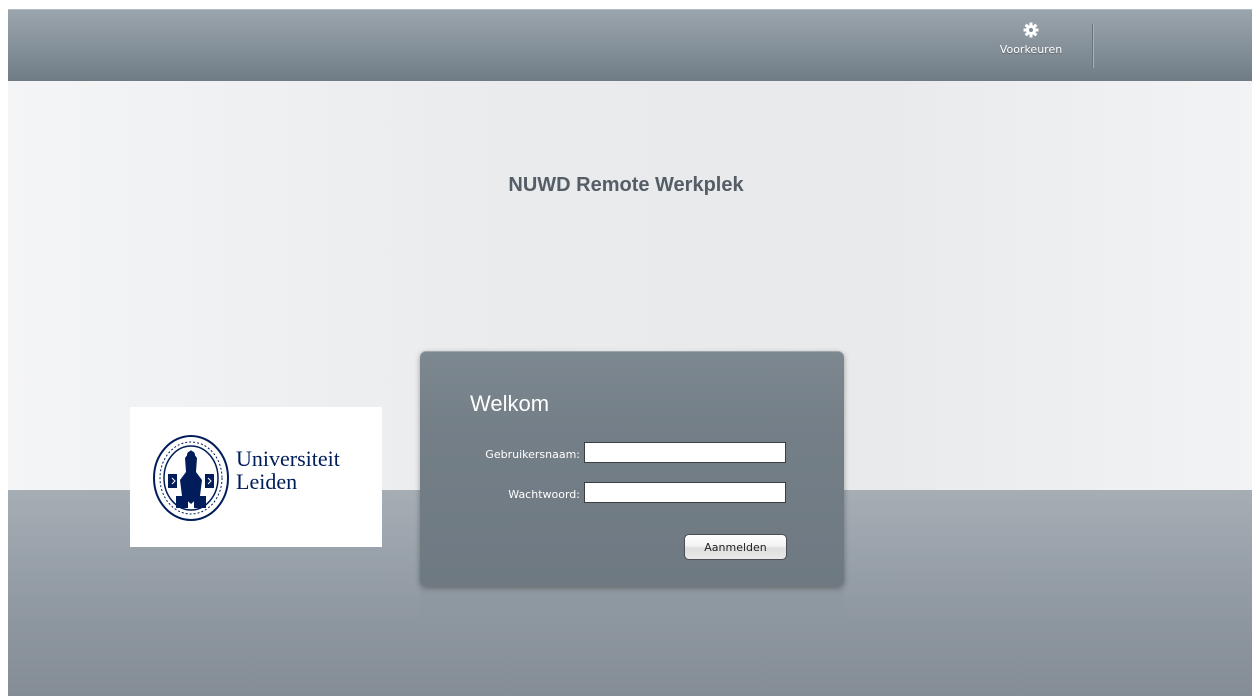 This screenshot has height=696, width=1252. I want to click on top-toolbar: Voorkeuren, so click(630, 45).